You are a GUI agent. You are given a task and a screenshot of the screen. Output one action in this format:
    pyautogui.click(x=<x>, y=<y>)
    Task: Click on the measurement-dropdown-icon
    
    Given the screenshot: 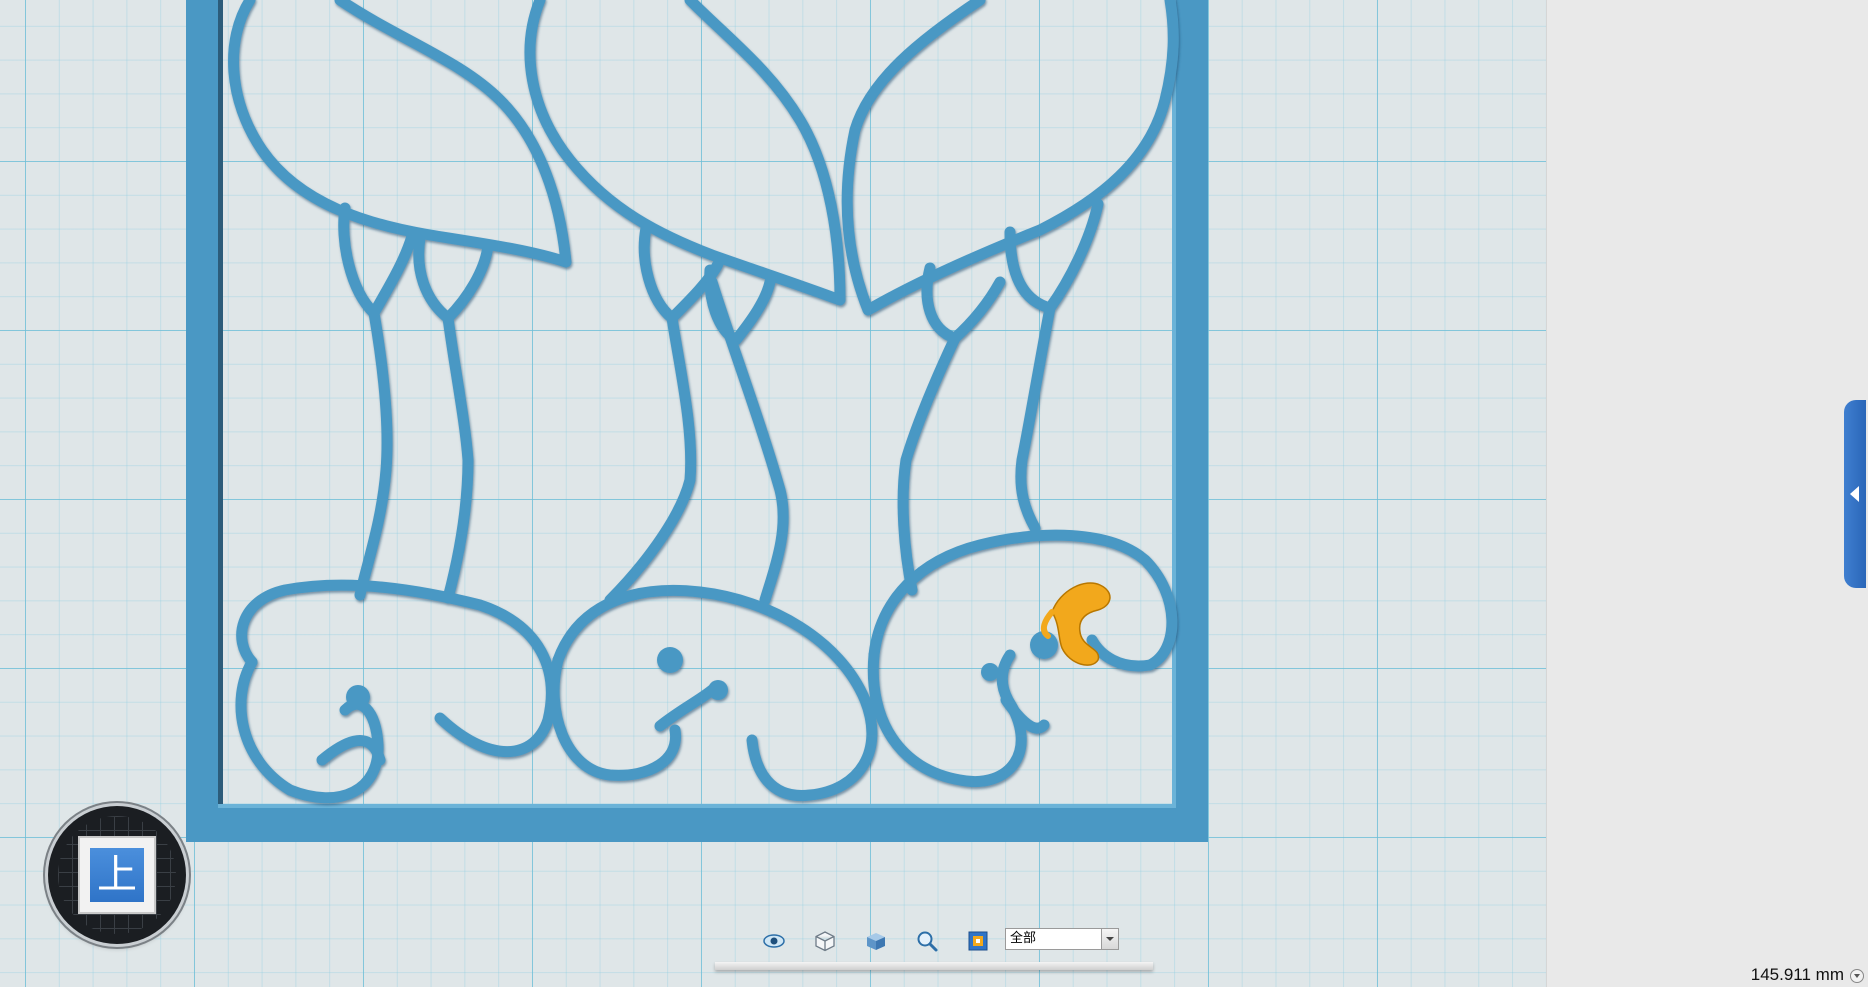 What is the action you would take?
    pyautogui.click(x=1857, y=976)
    